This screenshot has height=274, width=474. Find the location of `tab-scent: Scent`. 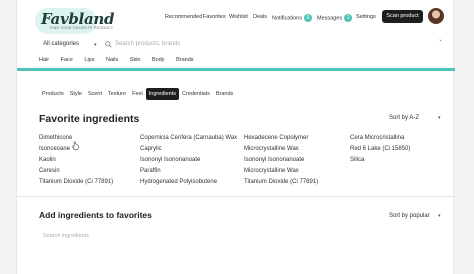

tab-scent: Scent is located at coordinates (95, 94).